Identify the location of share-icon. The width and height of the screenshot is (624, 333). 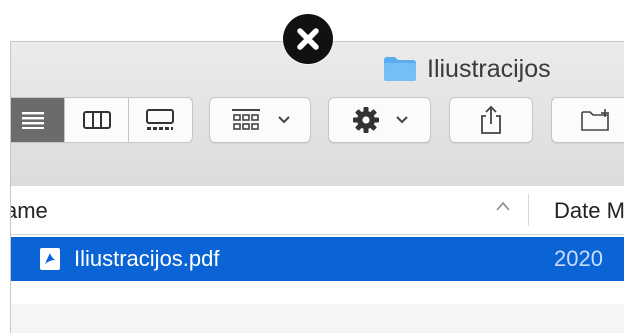
(491, 119).